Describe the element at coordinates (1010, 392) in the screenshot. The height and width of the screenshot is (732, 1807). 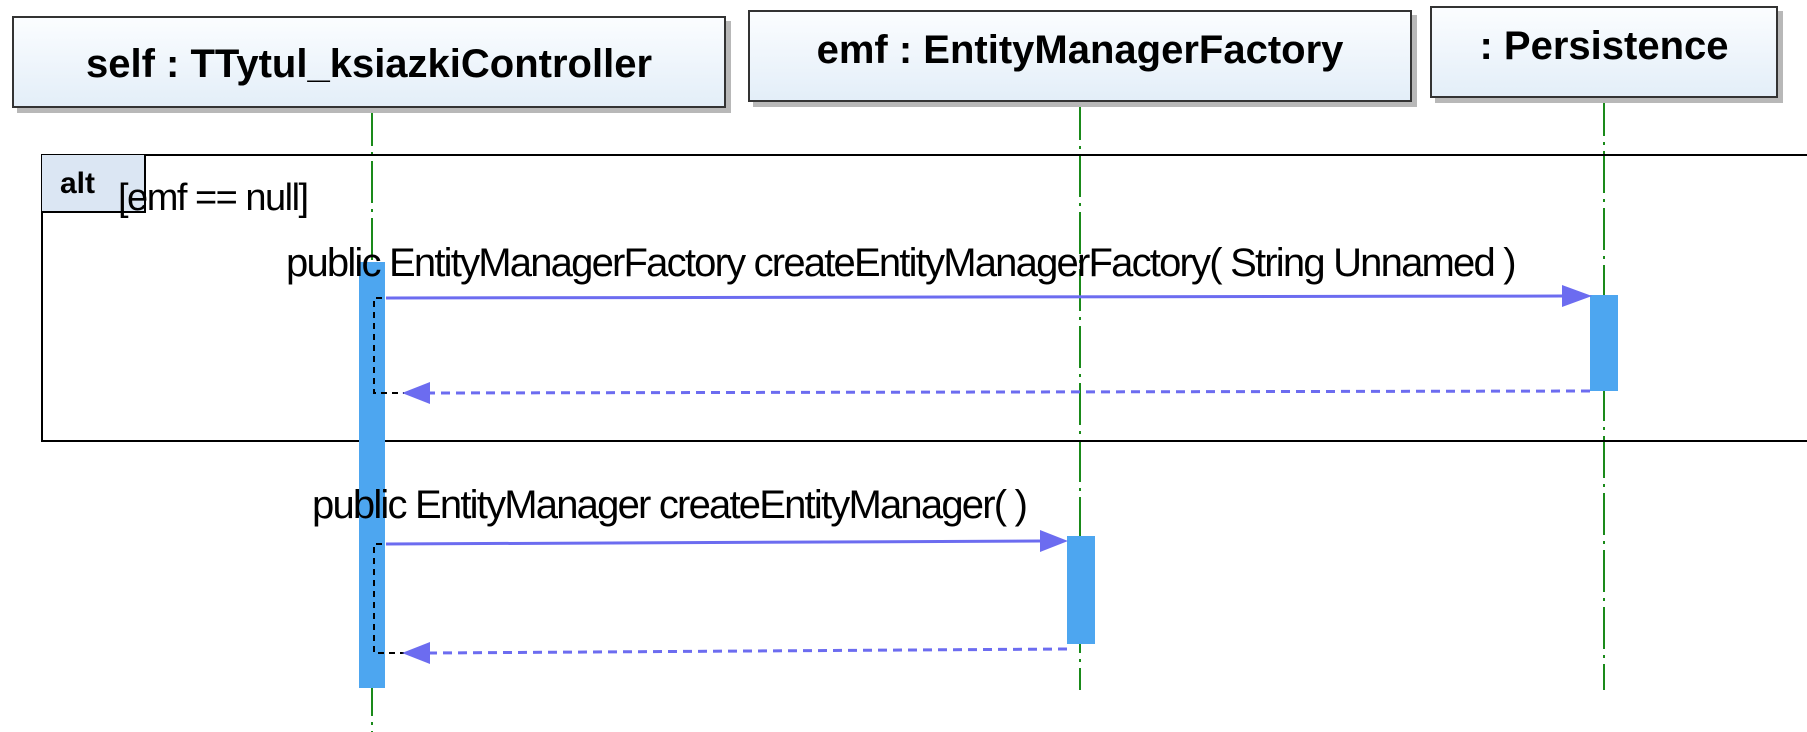
I see `return-1-line` at that location.